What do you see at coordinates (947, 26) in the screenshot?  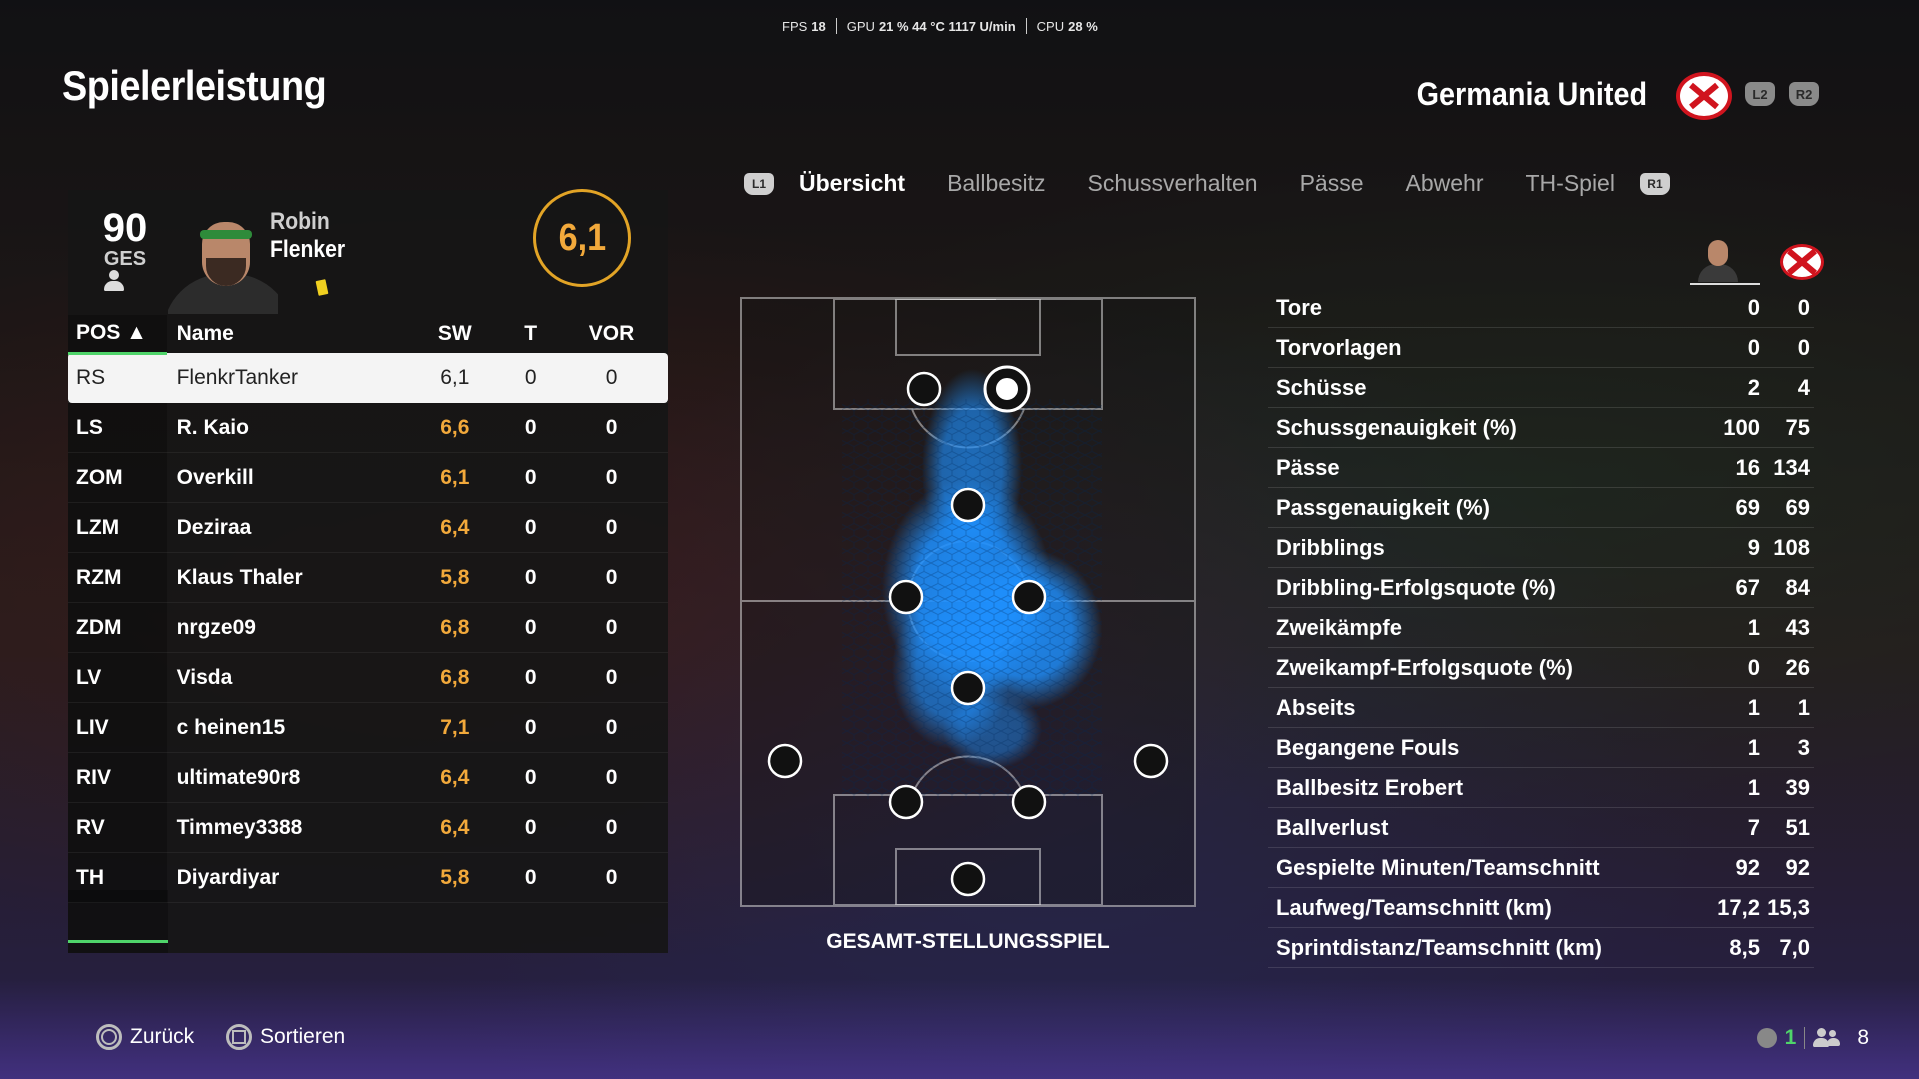 I see `gpu-value: 21 % 44 °C 1117 U/min` at bounding box center [947, 26].